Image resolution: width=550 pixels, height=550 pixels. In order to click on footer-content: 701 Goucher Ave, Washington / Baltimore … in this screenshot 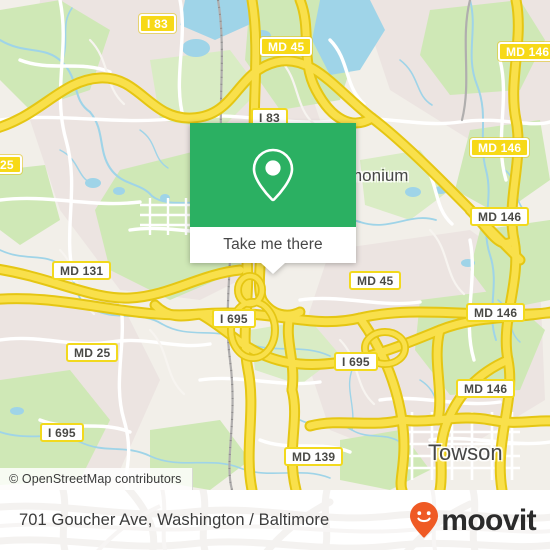, I will do `click(275, 520)`.